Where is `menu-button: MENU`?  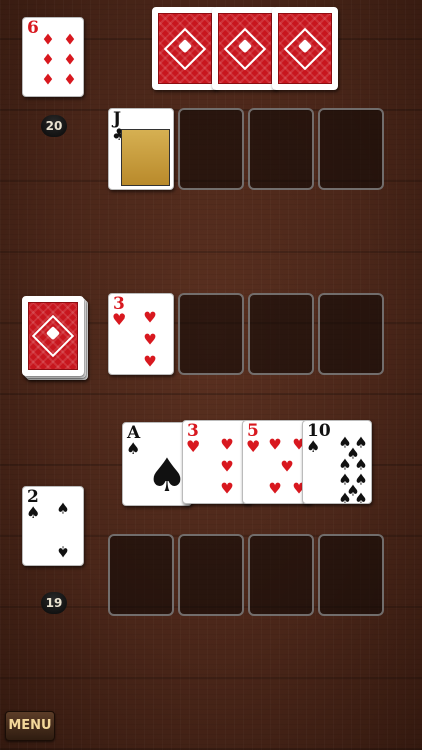 menu-button: MENU is located at coordinates (30, 726).